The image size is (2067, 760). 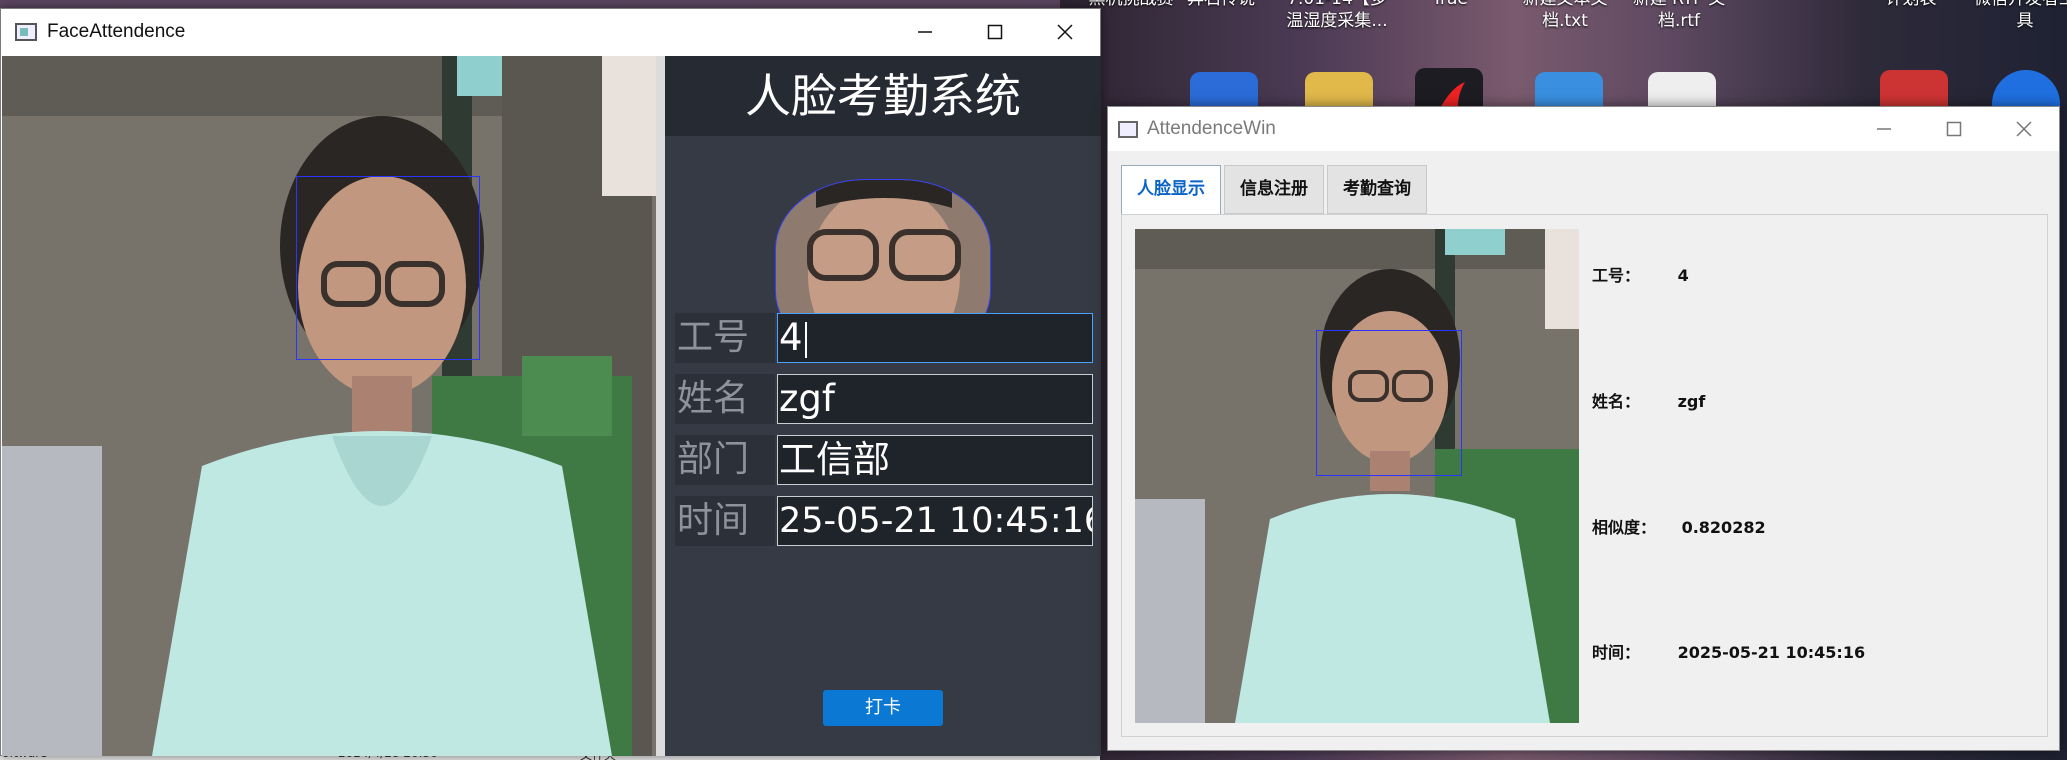 I want to click on desktop-icon-label: 微信开发者工 具, so click(x=2008, y=16).